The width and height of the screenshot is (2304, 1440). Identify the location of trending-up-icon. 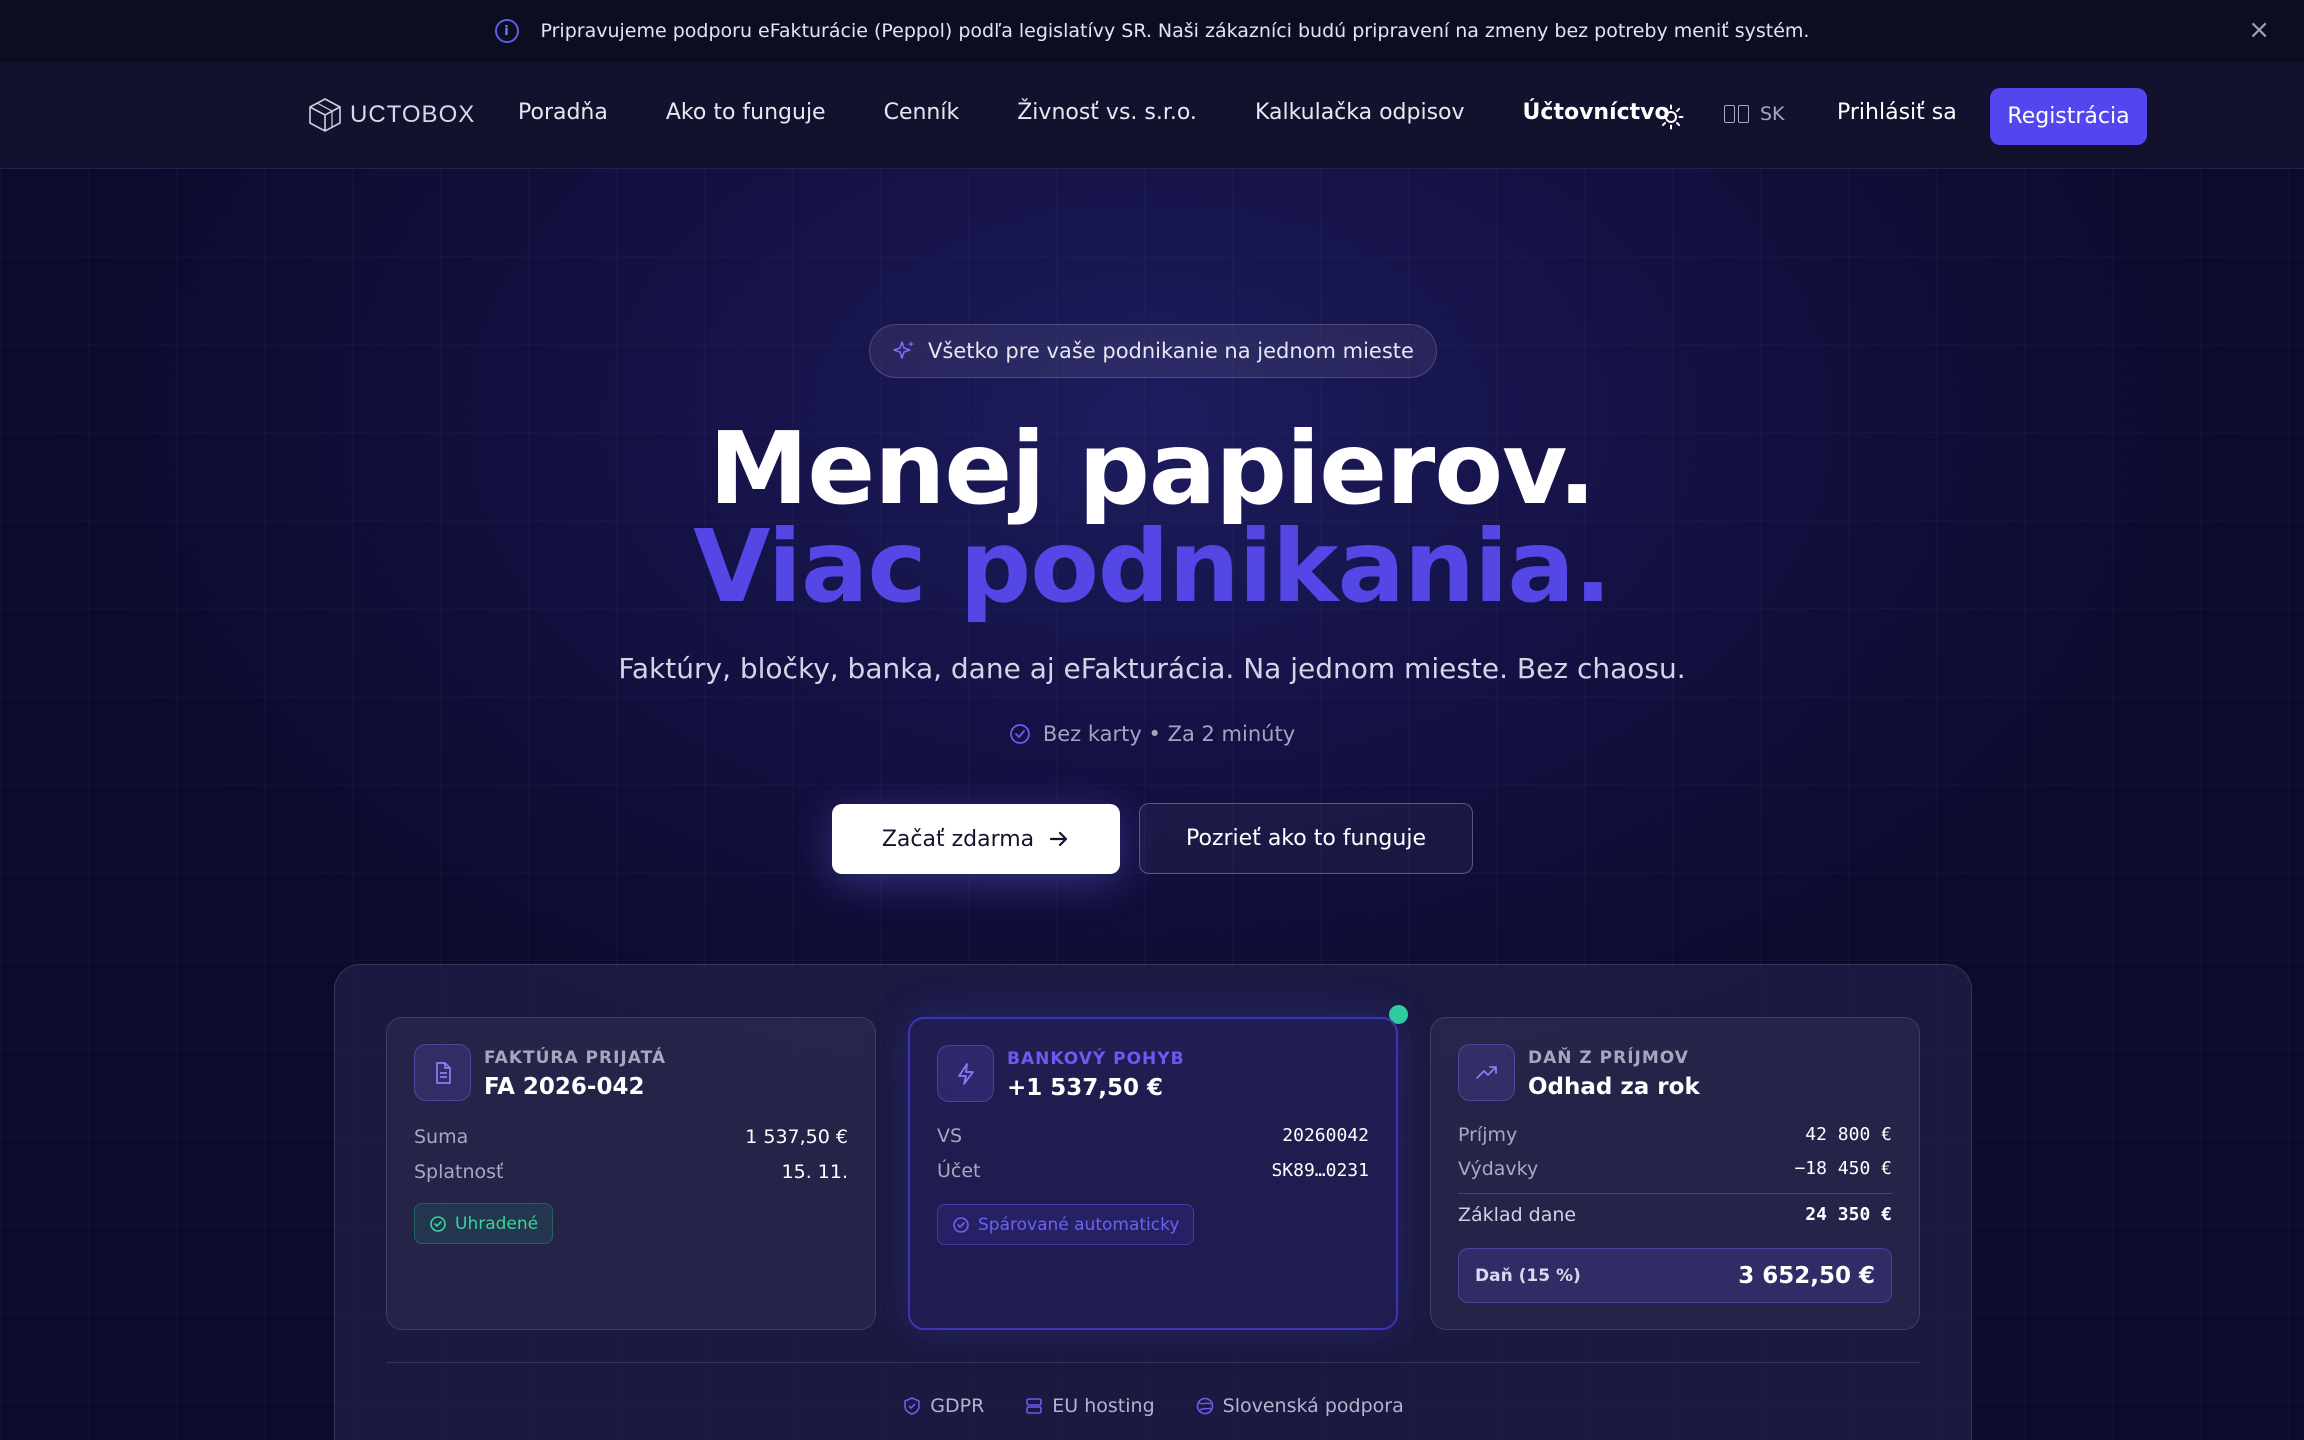
(1486, 1072).